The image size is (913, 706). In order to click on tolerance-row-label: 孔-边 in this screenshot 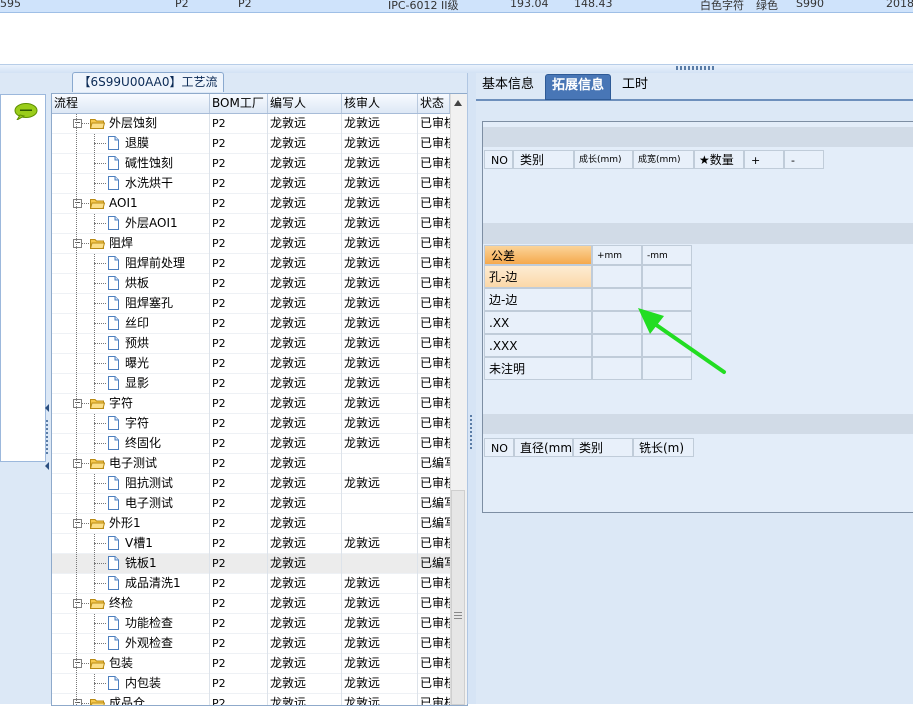, I will do `click(538, 276)`.